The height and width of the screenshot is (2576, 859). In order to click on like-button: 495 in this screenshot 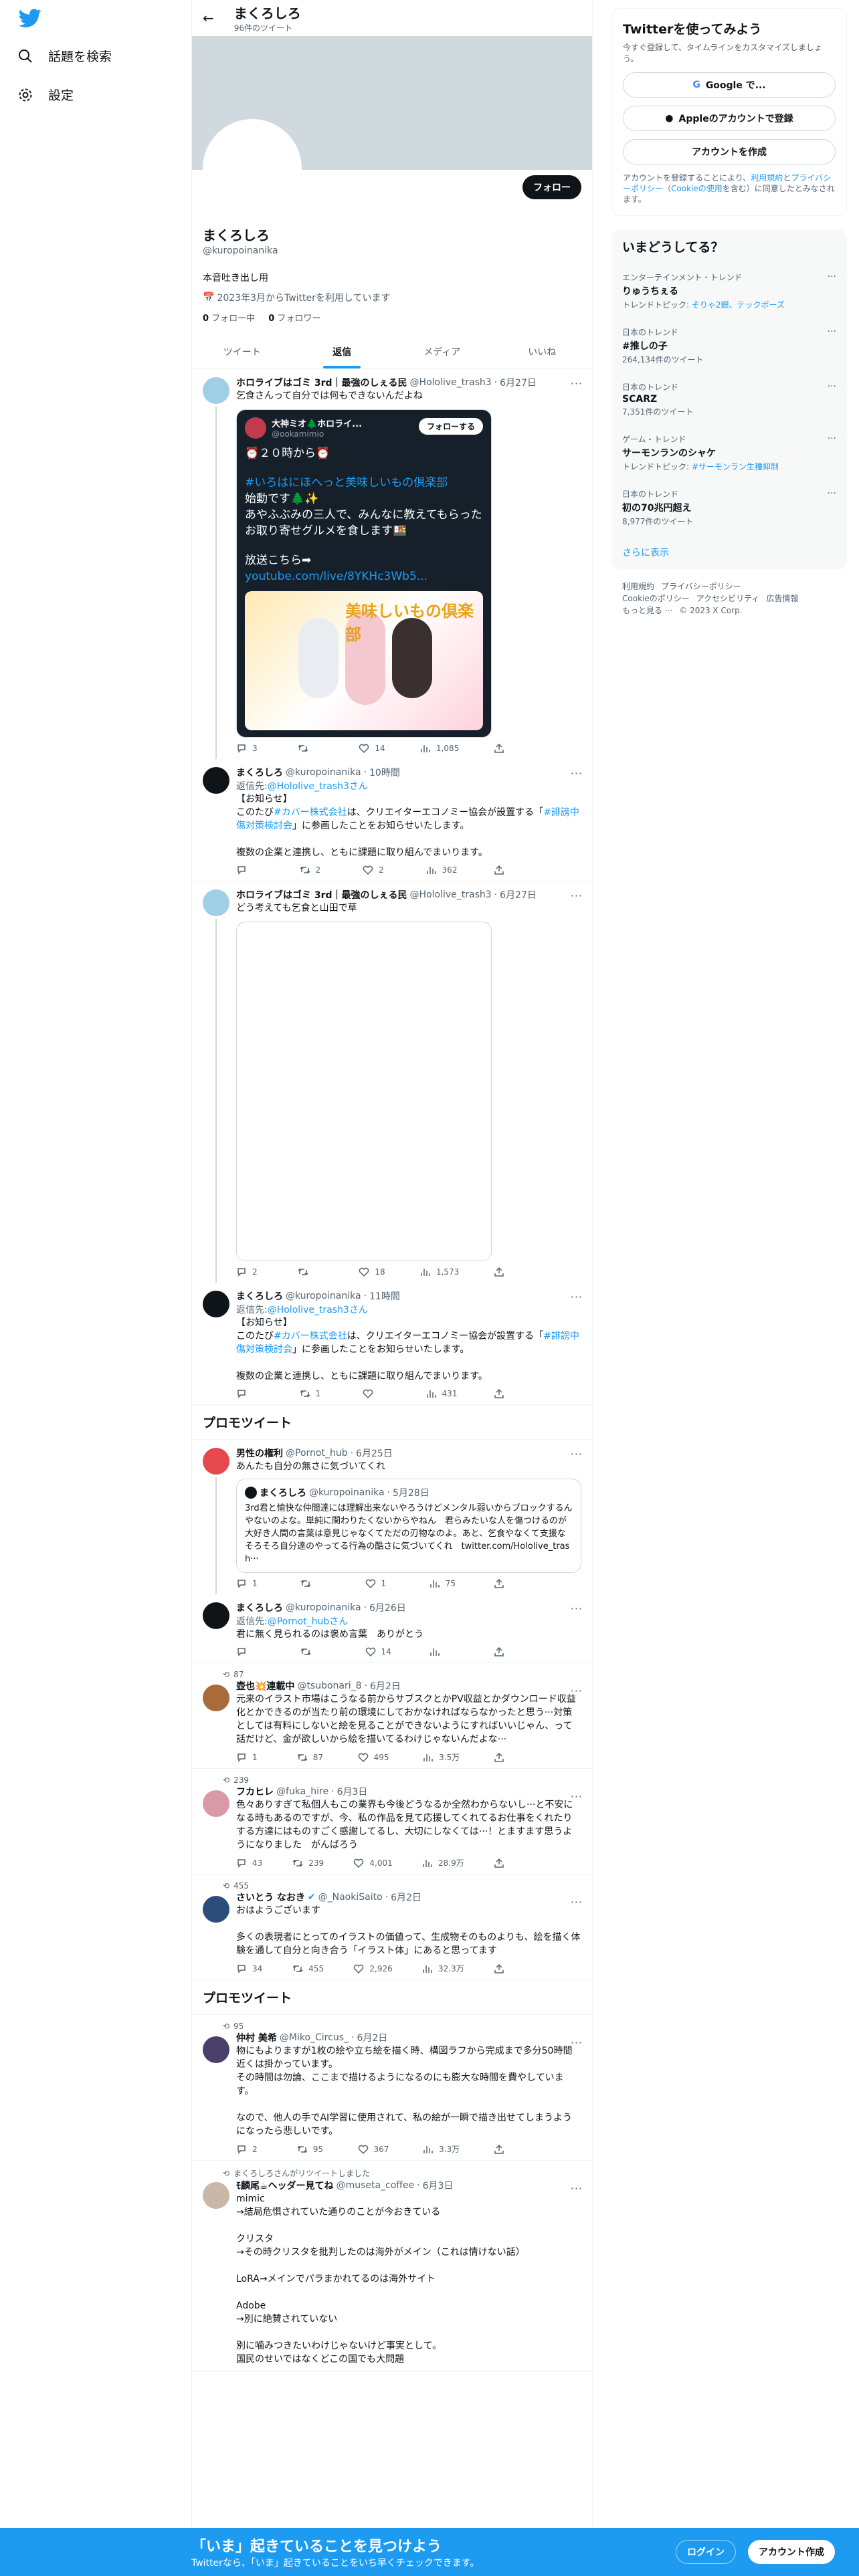, I will do `click(373, 1757)`.